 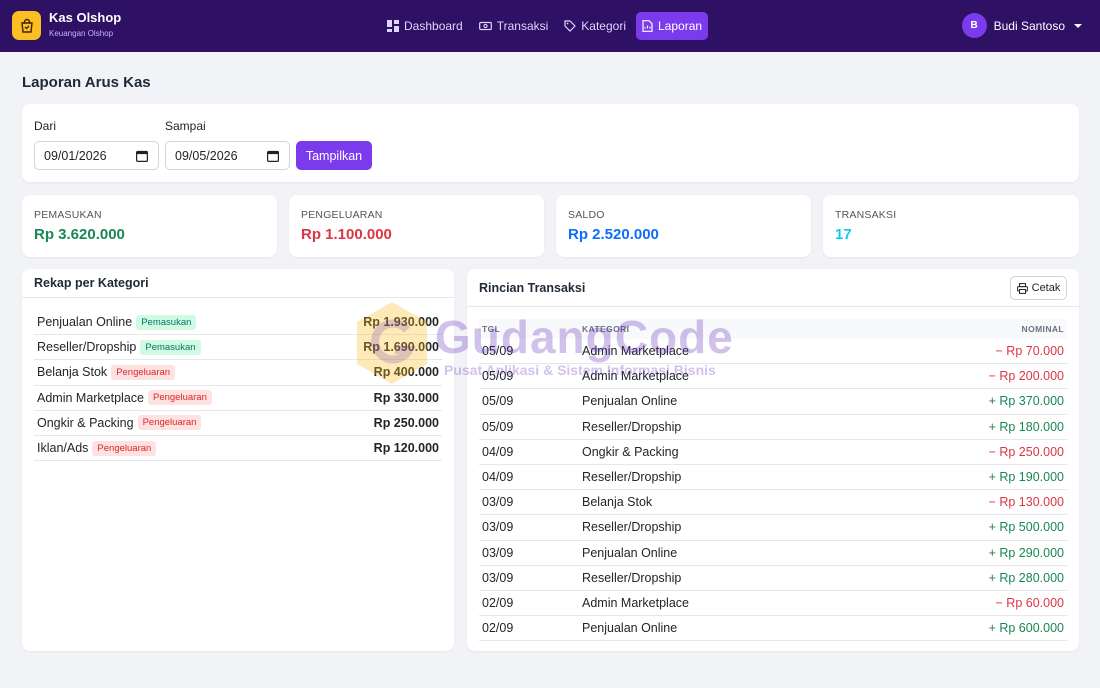 I want to click on from-date-input: 09/01/2026, so click(x=96, y=155).